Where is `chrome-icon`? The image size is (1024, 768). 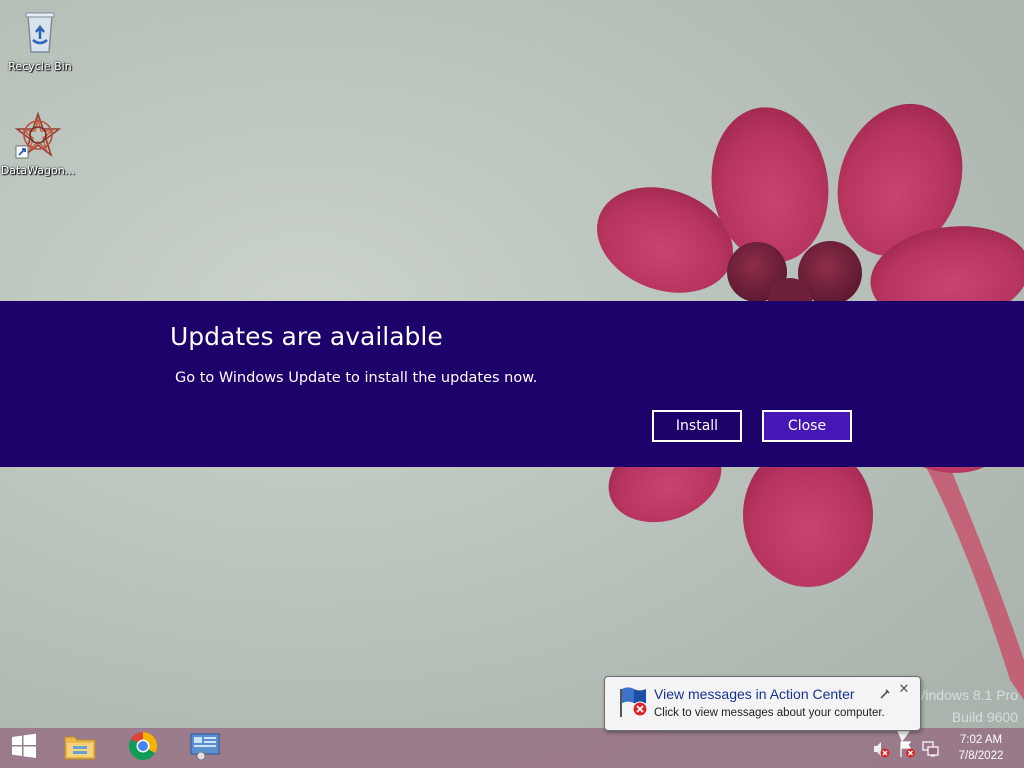 chrome-icon is located at coordinates (143, 748).